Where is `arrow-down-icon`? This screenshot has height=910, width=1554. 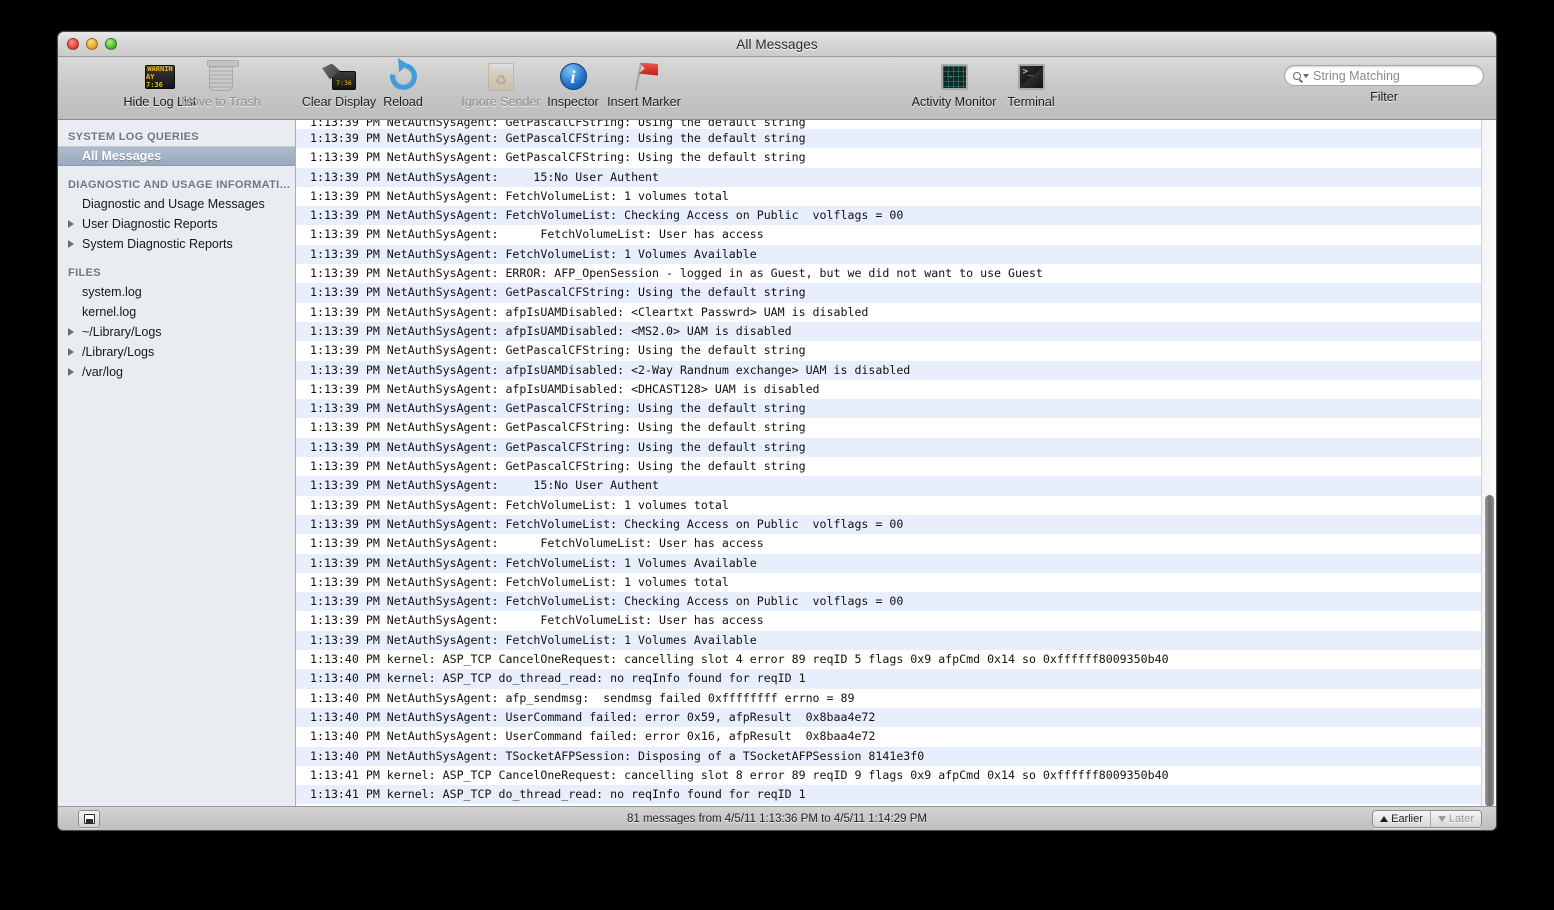 arrow-down-icon is located at coordinates (1441, 819).